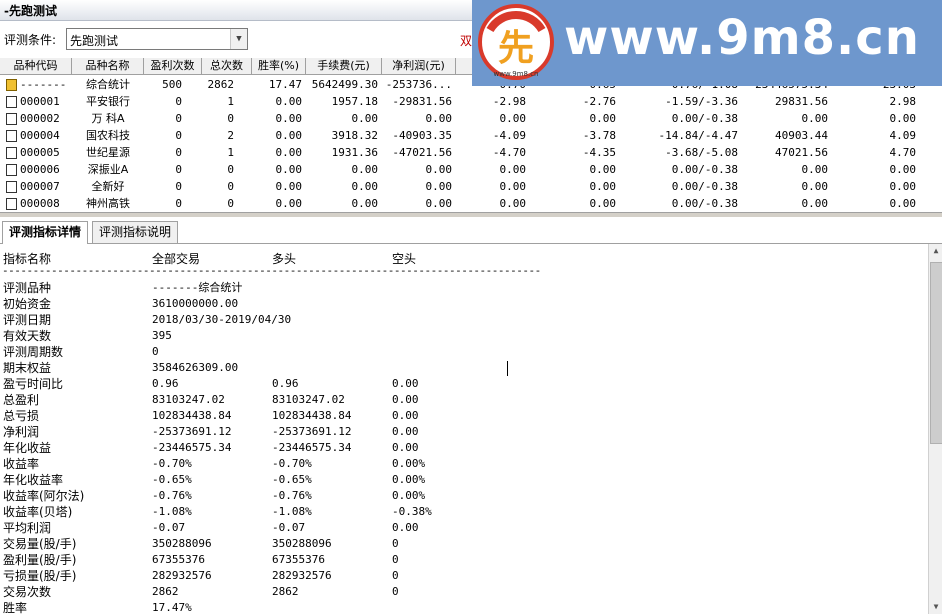  I want to click on detail-all: 395, so click(162, 335).